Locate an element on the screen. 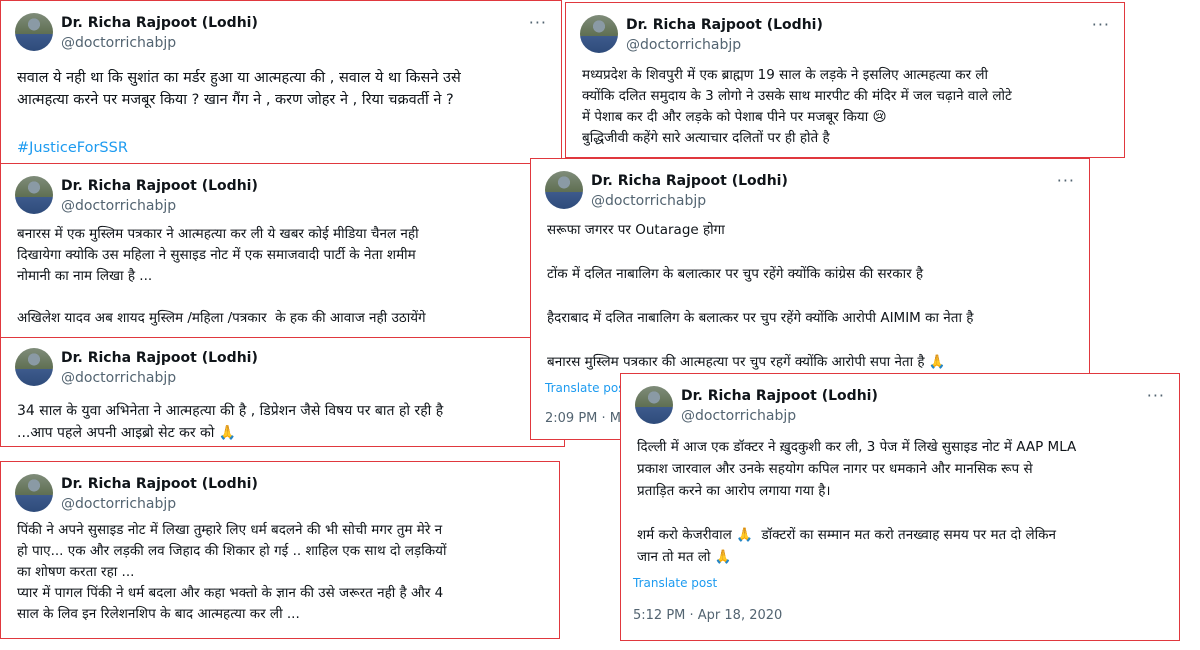 This screenshot has width=1200, height=650. timestamp: 2:09 PM · M is located at coordinates (583, 418).